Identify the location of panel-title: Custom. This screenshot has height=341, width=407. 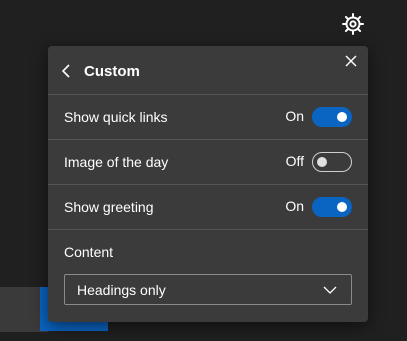
(112, 71).